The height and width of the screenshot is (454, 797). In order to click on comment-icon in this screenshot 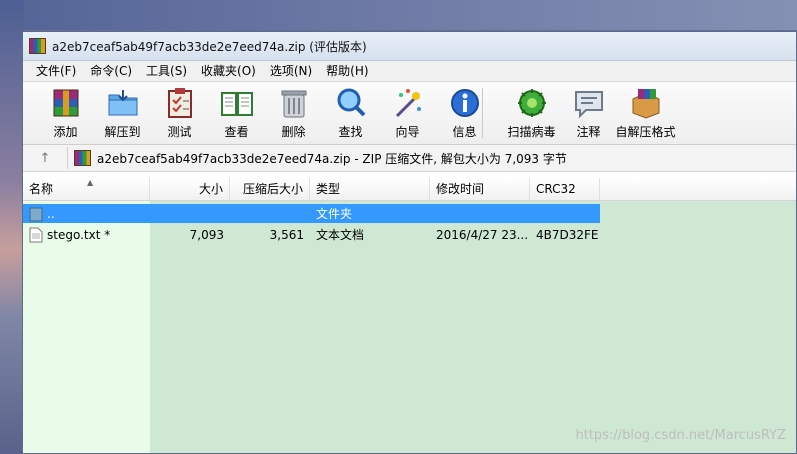, I will do `click(588, 105)`.